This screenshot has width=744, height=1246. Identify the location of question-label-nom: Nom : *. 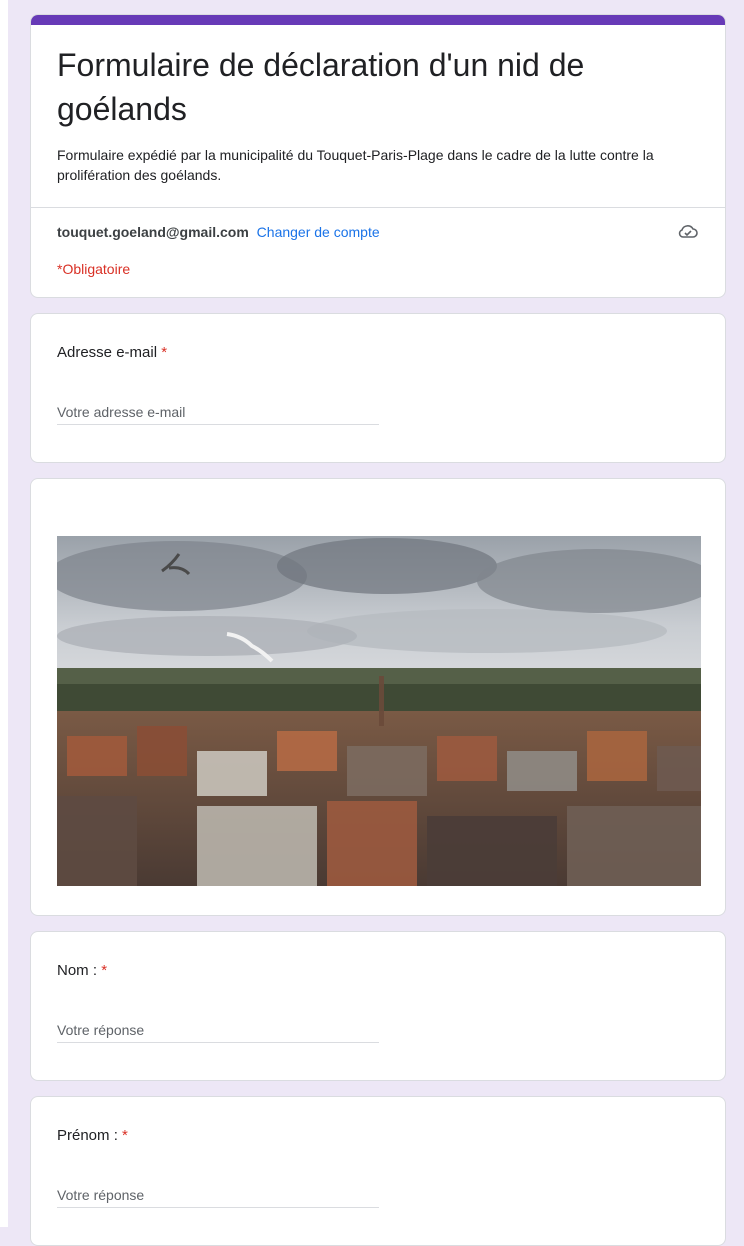
(82, 970).